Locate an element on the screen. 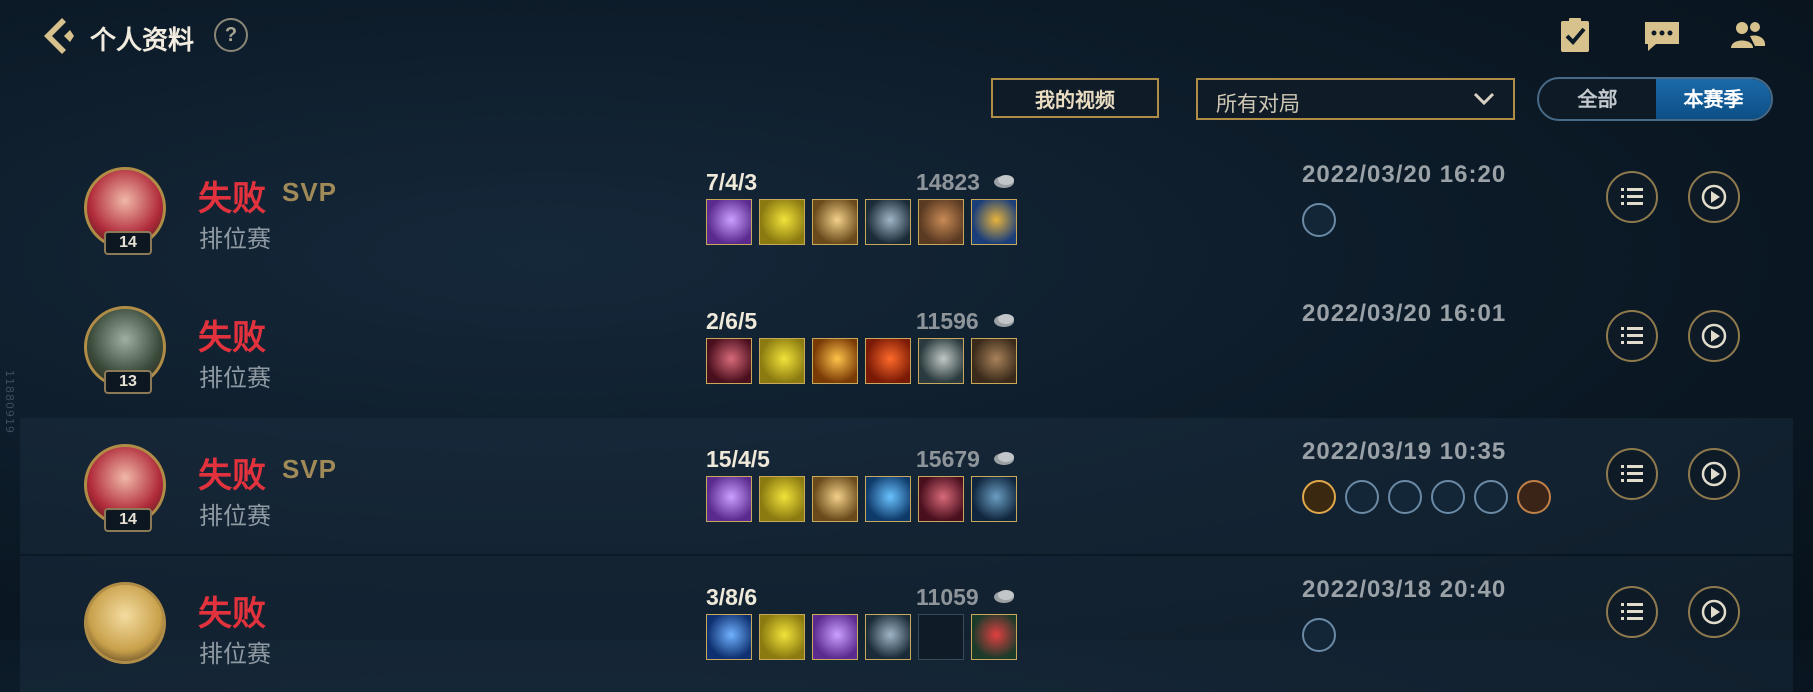 The image size is (1813, 692). side-id-text: 11880919 is located at coordinates (9, 402).